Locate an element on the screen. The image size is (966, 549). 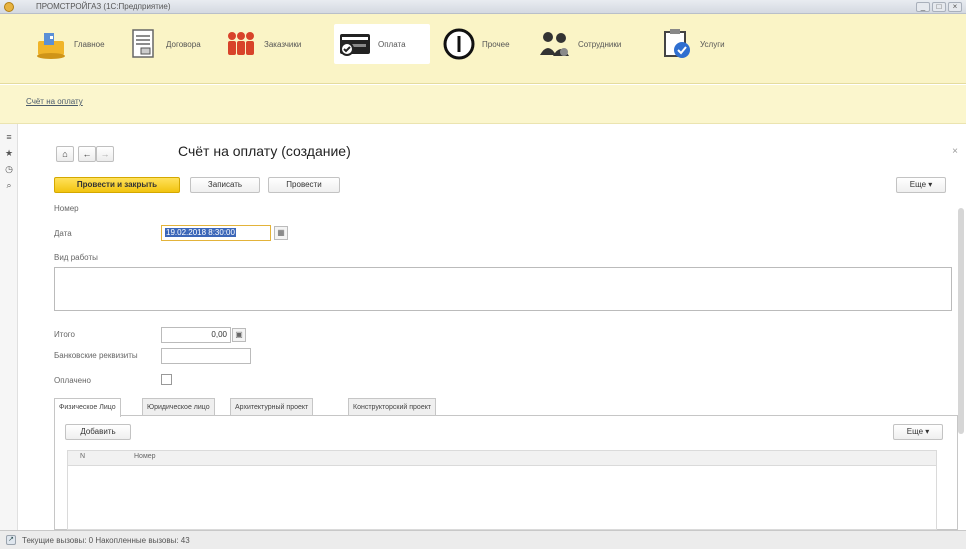
document-icon is located at coordinates (143, 44).